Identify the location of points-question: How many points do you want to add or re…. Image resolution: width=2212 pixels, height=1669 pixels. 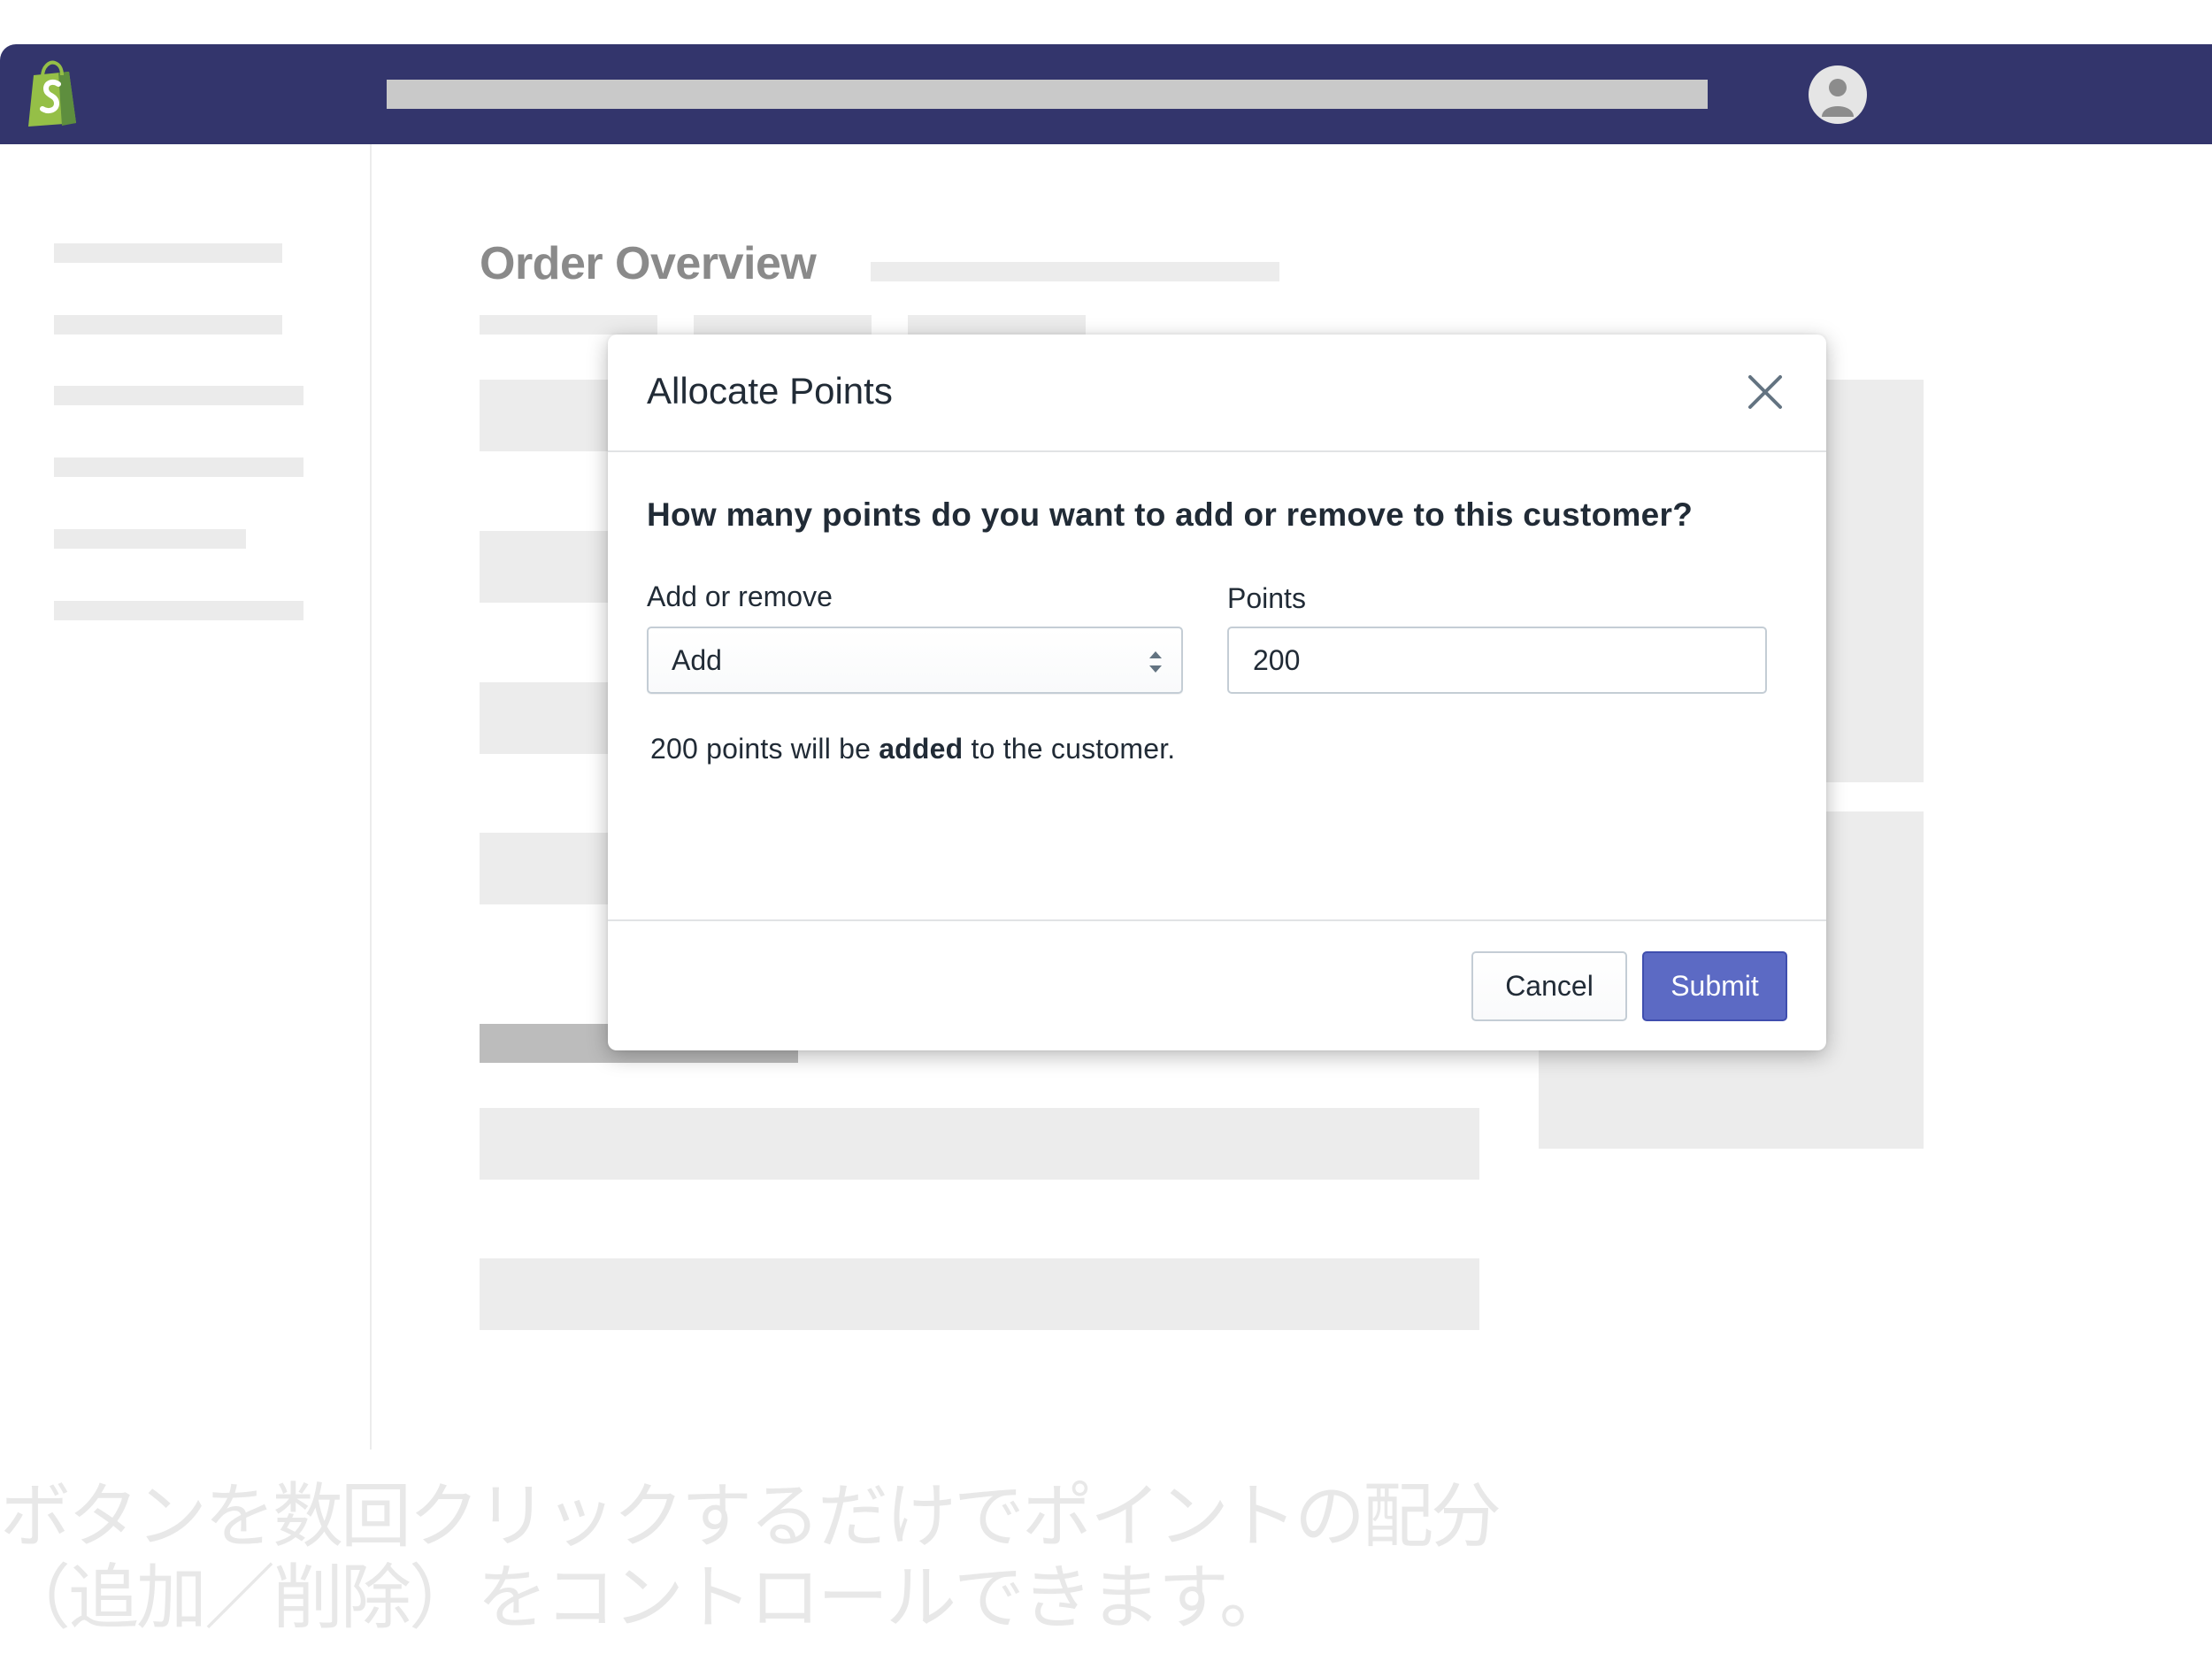
(1171, 514).